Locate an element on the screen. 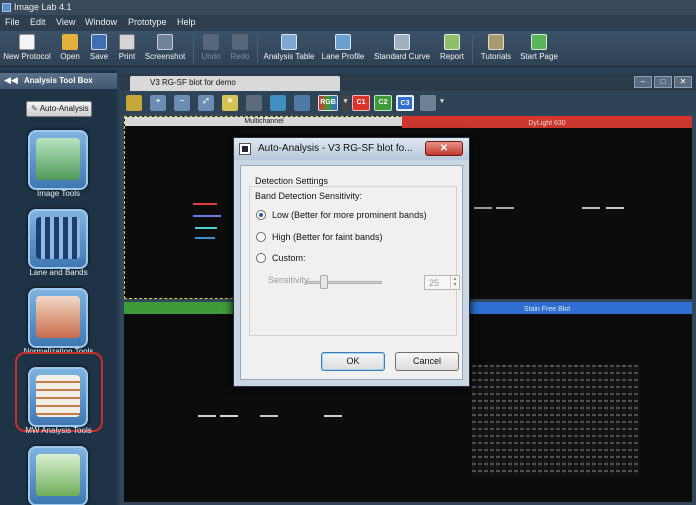 This screenshot has width=696, height=505. database-icon is located at coordinates (58, 475).